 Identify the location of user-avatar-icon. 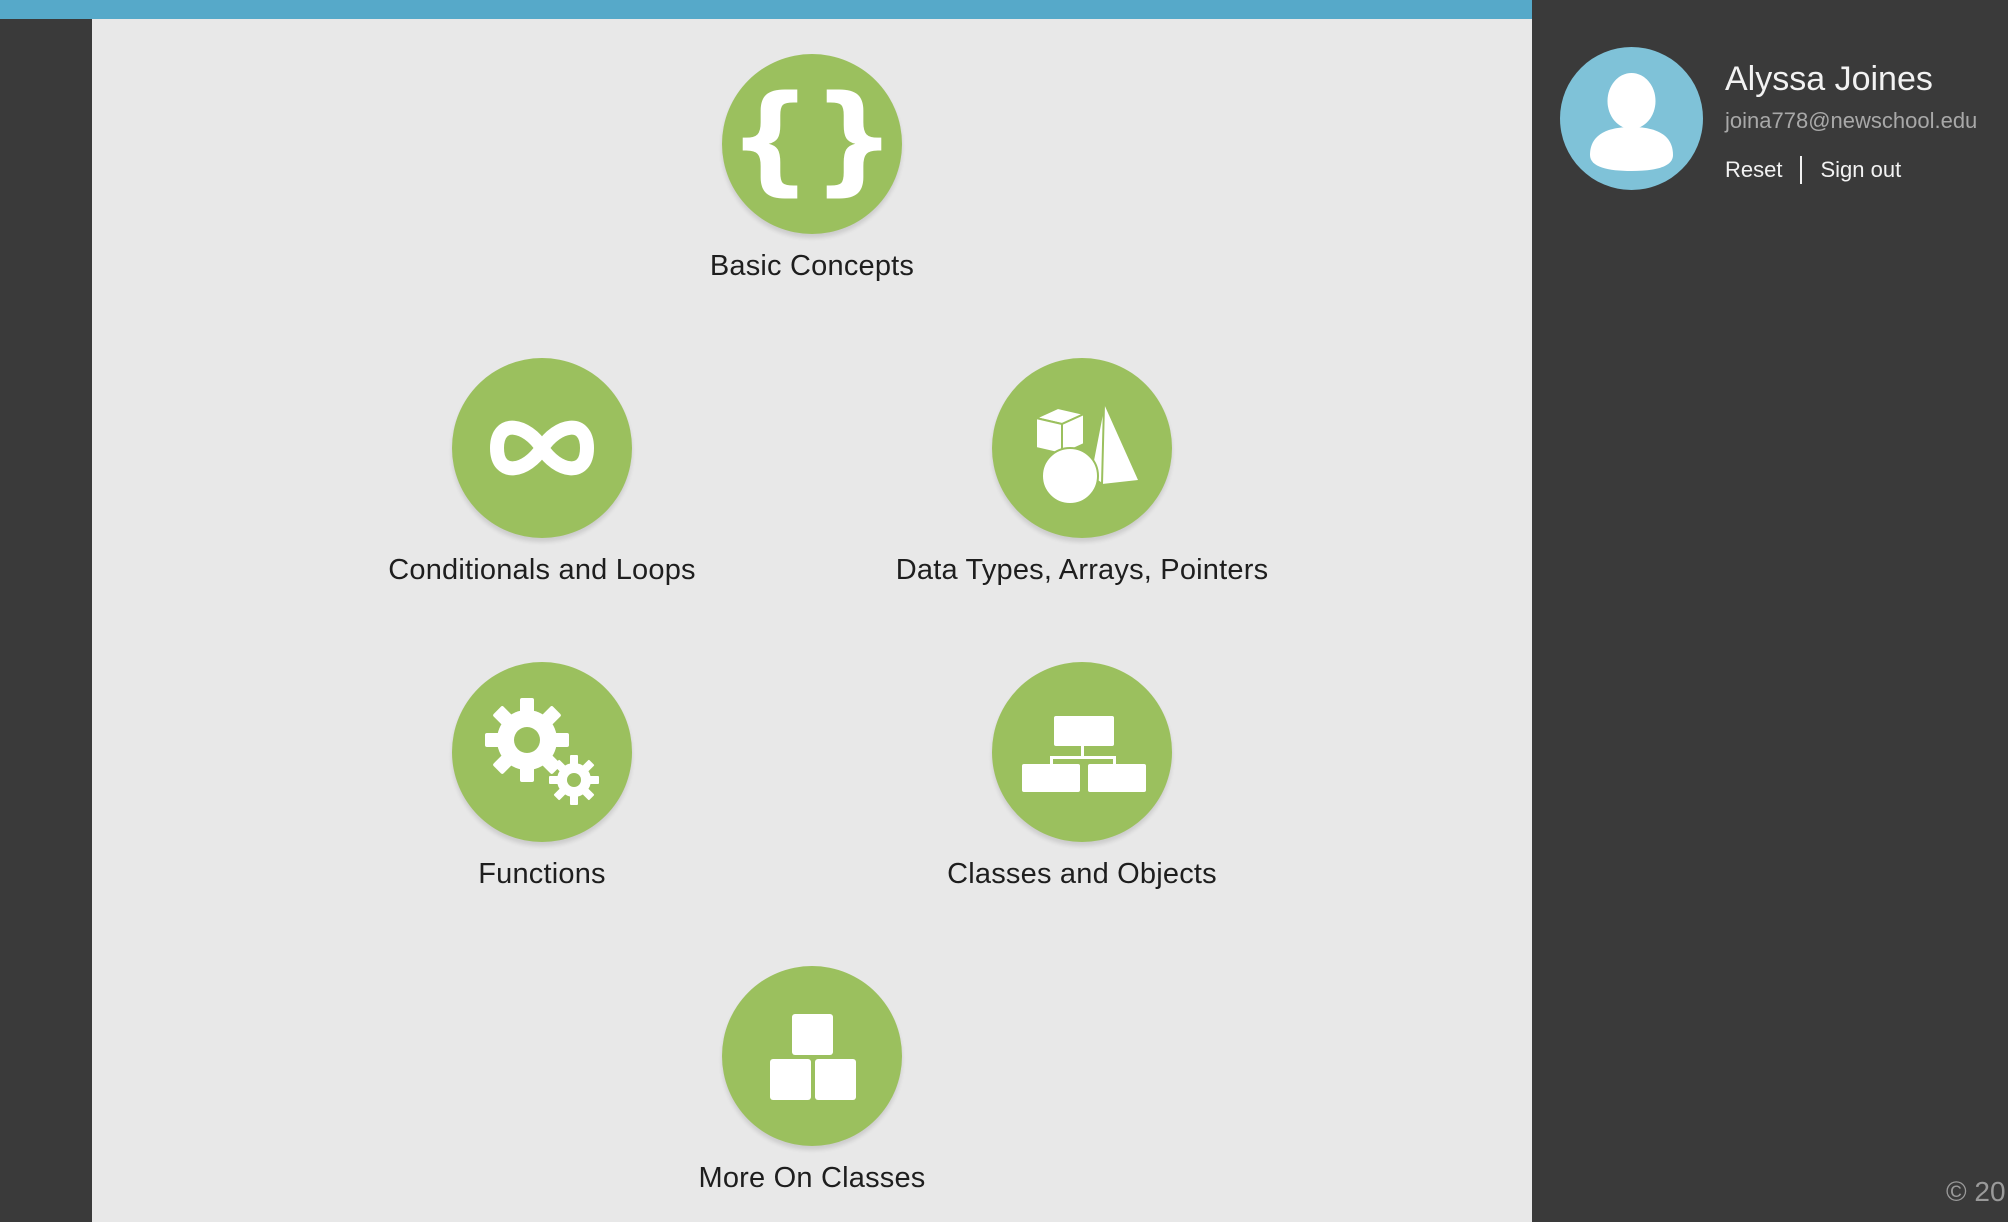
(1631, 122).